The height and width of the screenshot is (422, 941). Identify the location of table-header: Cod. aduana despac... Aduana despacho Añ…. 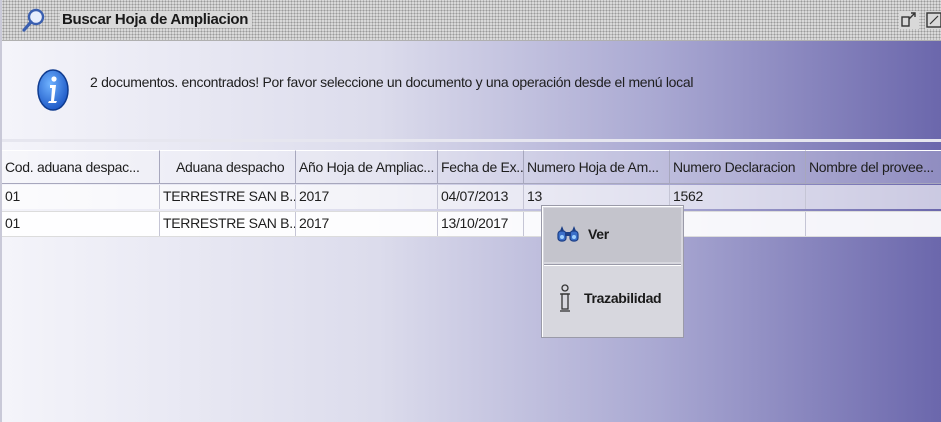
(471, 167).